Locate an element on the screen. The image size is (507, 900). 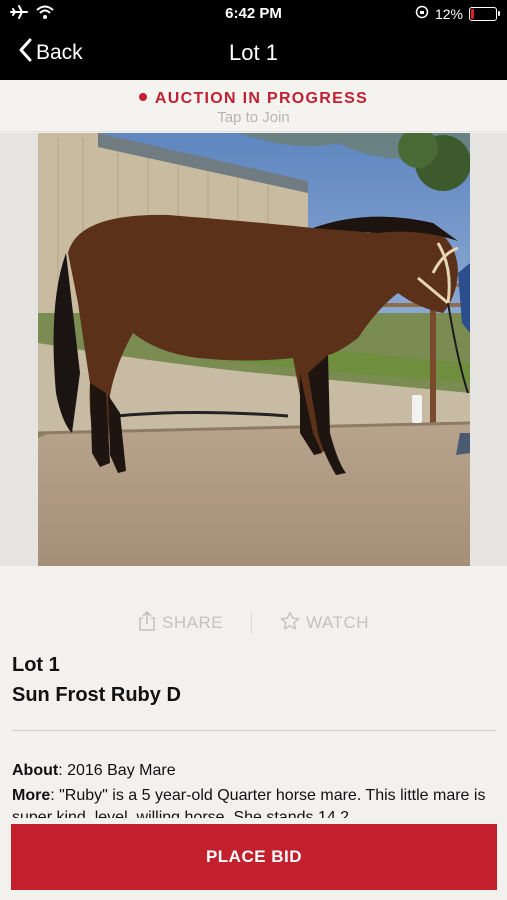
auction-status-label: AUCTION IN PROGRESS is located at coordinates (261, 98).